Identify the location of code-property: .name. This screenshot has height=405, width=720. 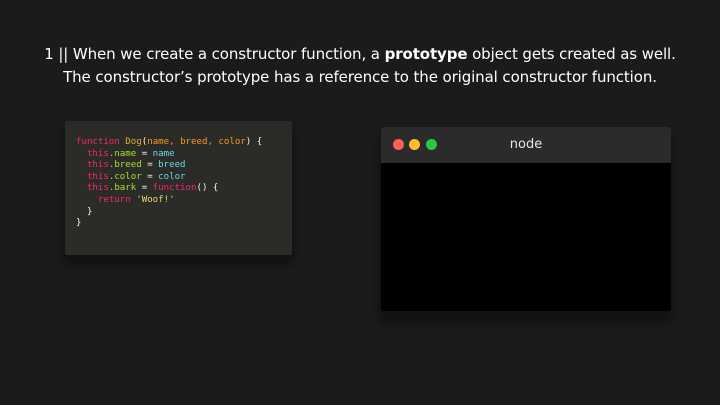
(122, 153).